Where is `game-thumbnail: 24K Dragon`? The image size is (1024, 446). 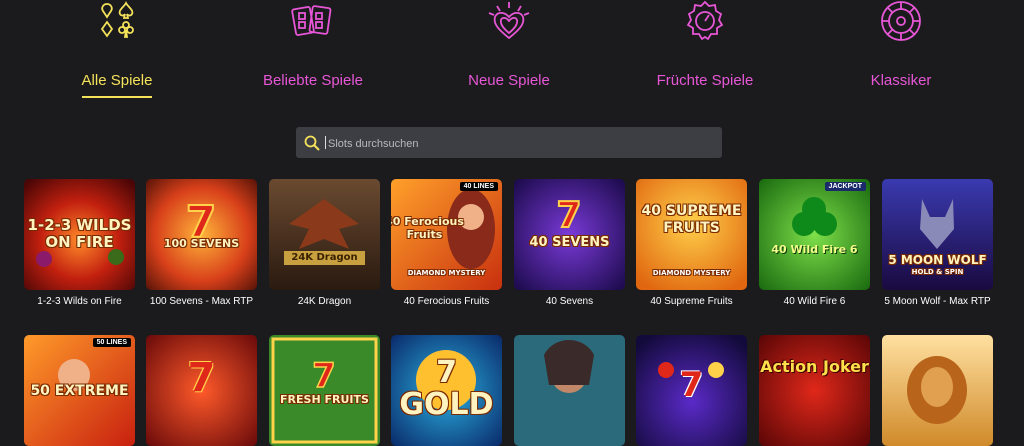 game-thumbnail: 24K Dragon is located at coordinates (324, 234).